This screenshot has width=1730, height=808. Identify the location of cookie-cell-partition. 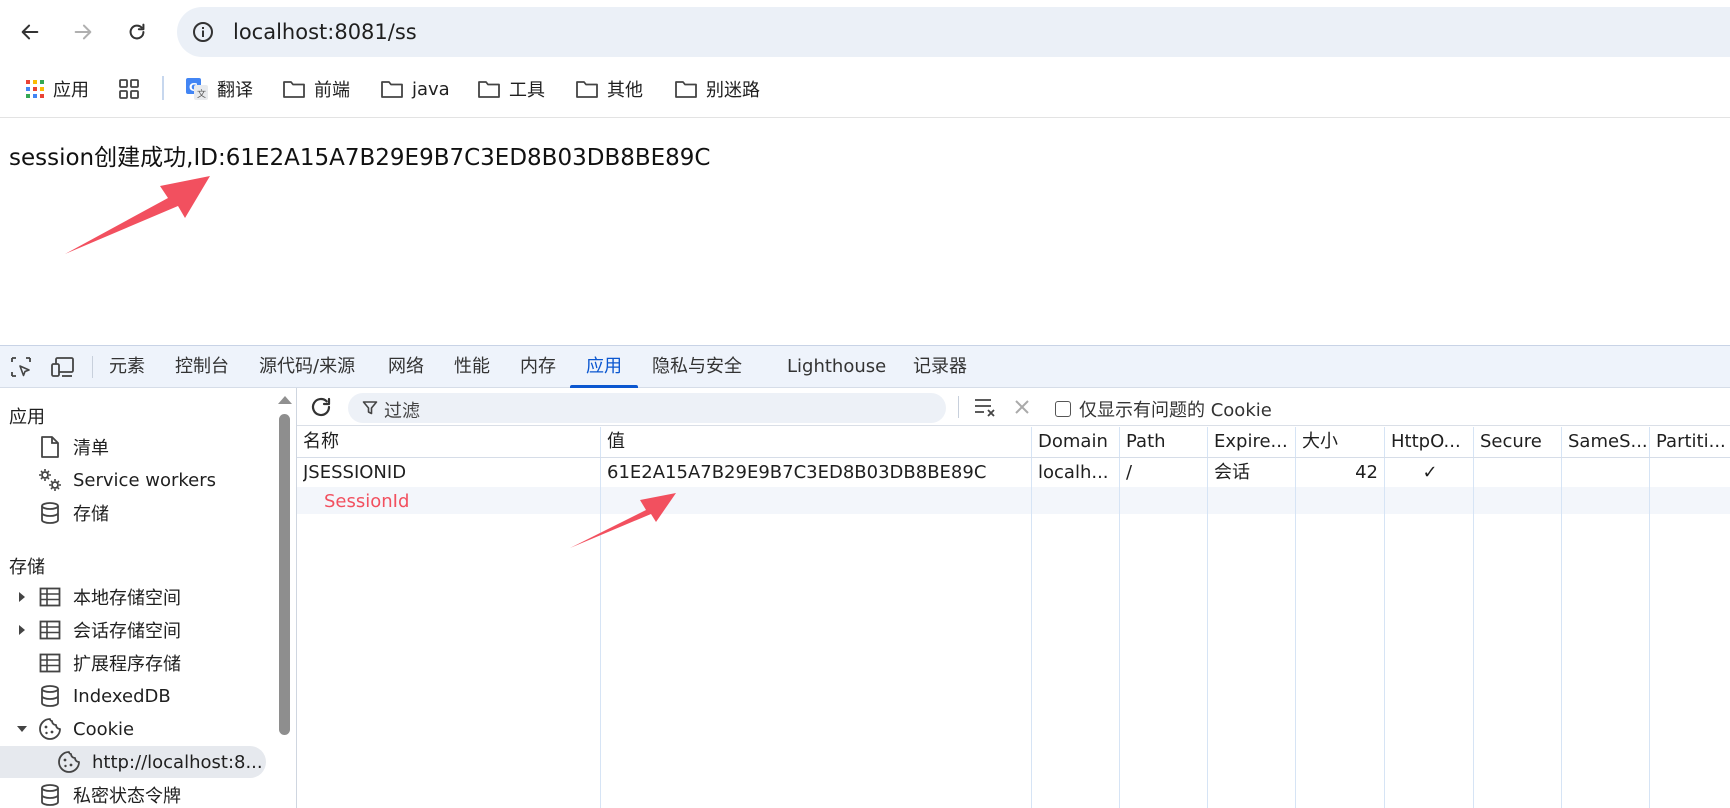
(1692, 472).